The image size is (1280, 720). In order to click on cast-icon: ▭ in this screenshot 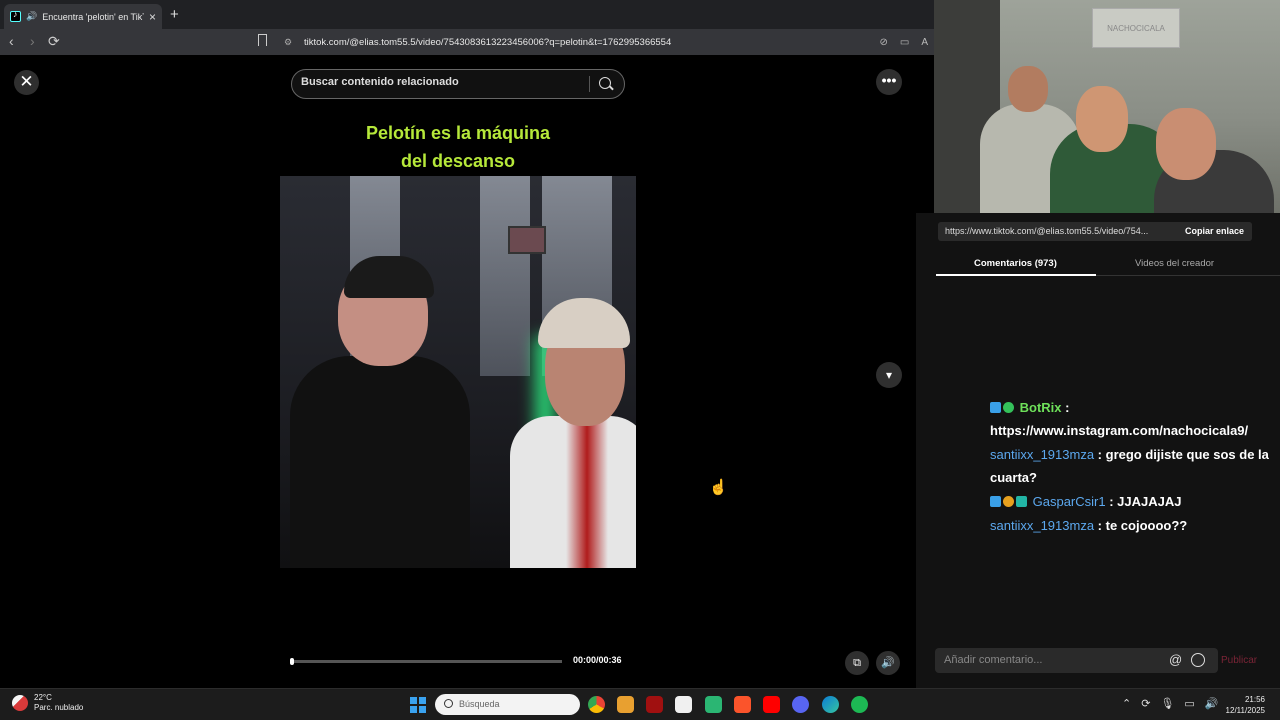, I will do `click(904, 42)`.